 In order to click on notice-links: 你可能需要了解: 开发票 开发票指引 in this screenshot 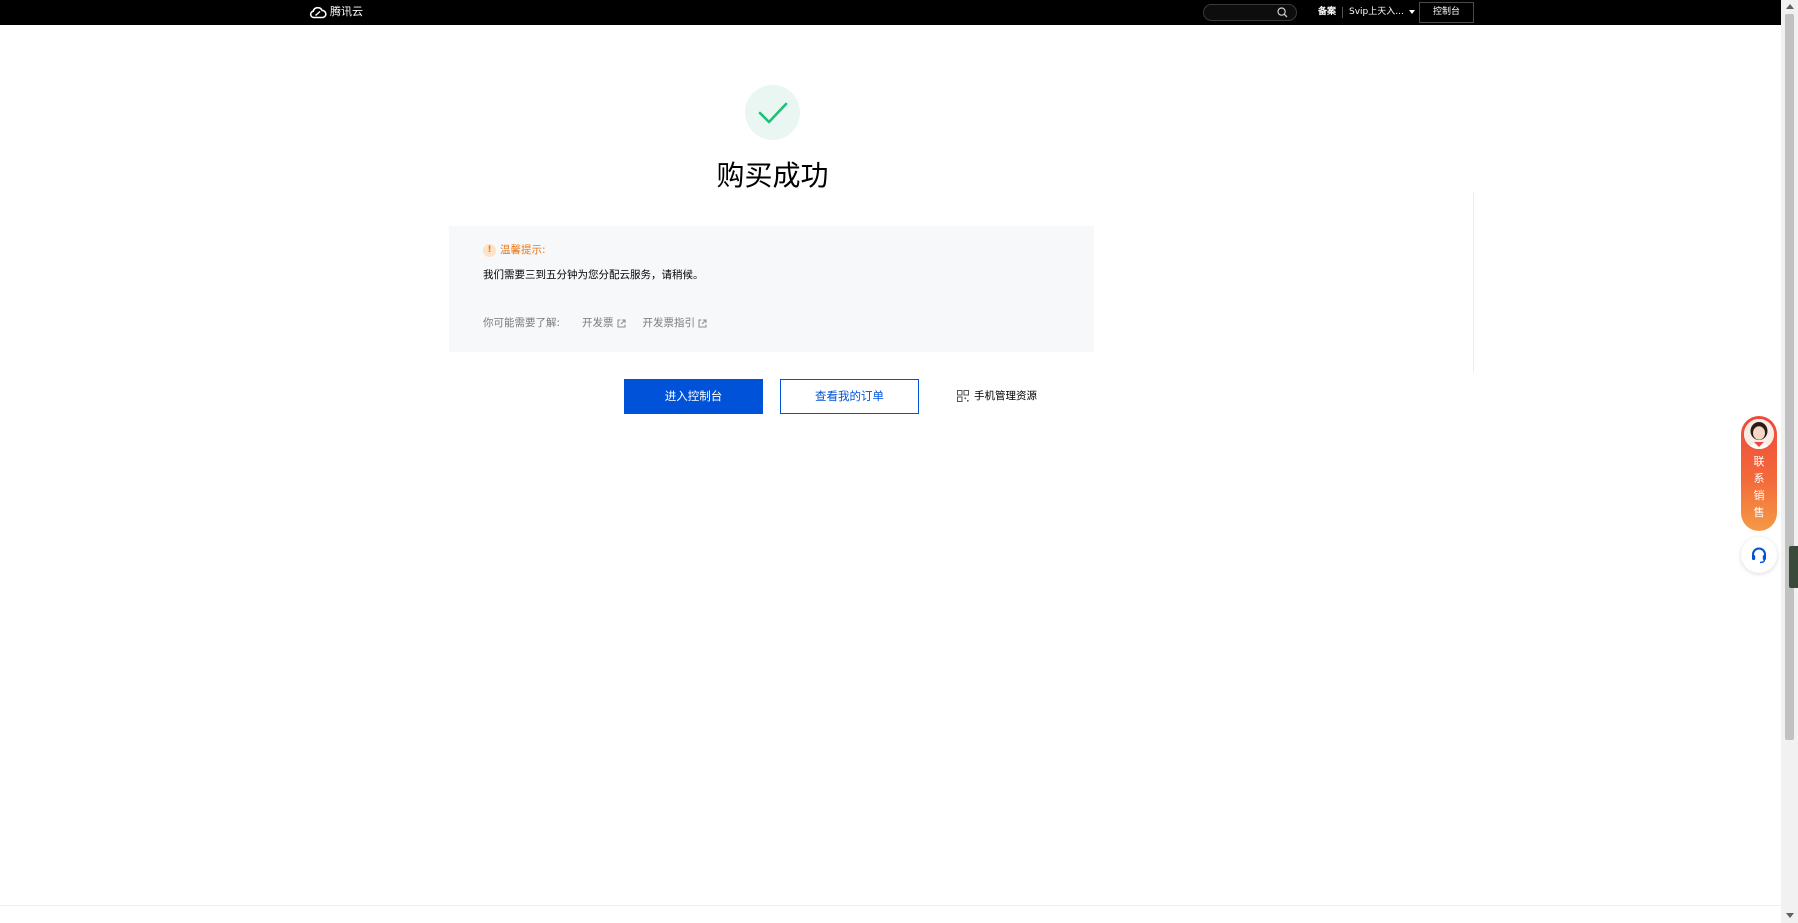, I will do `click(603, 323)`.